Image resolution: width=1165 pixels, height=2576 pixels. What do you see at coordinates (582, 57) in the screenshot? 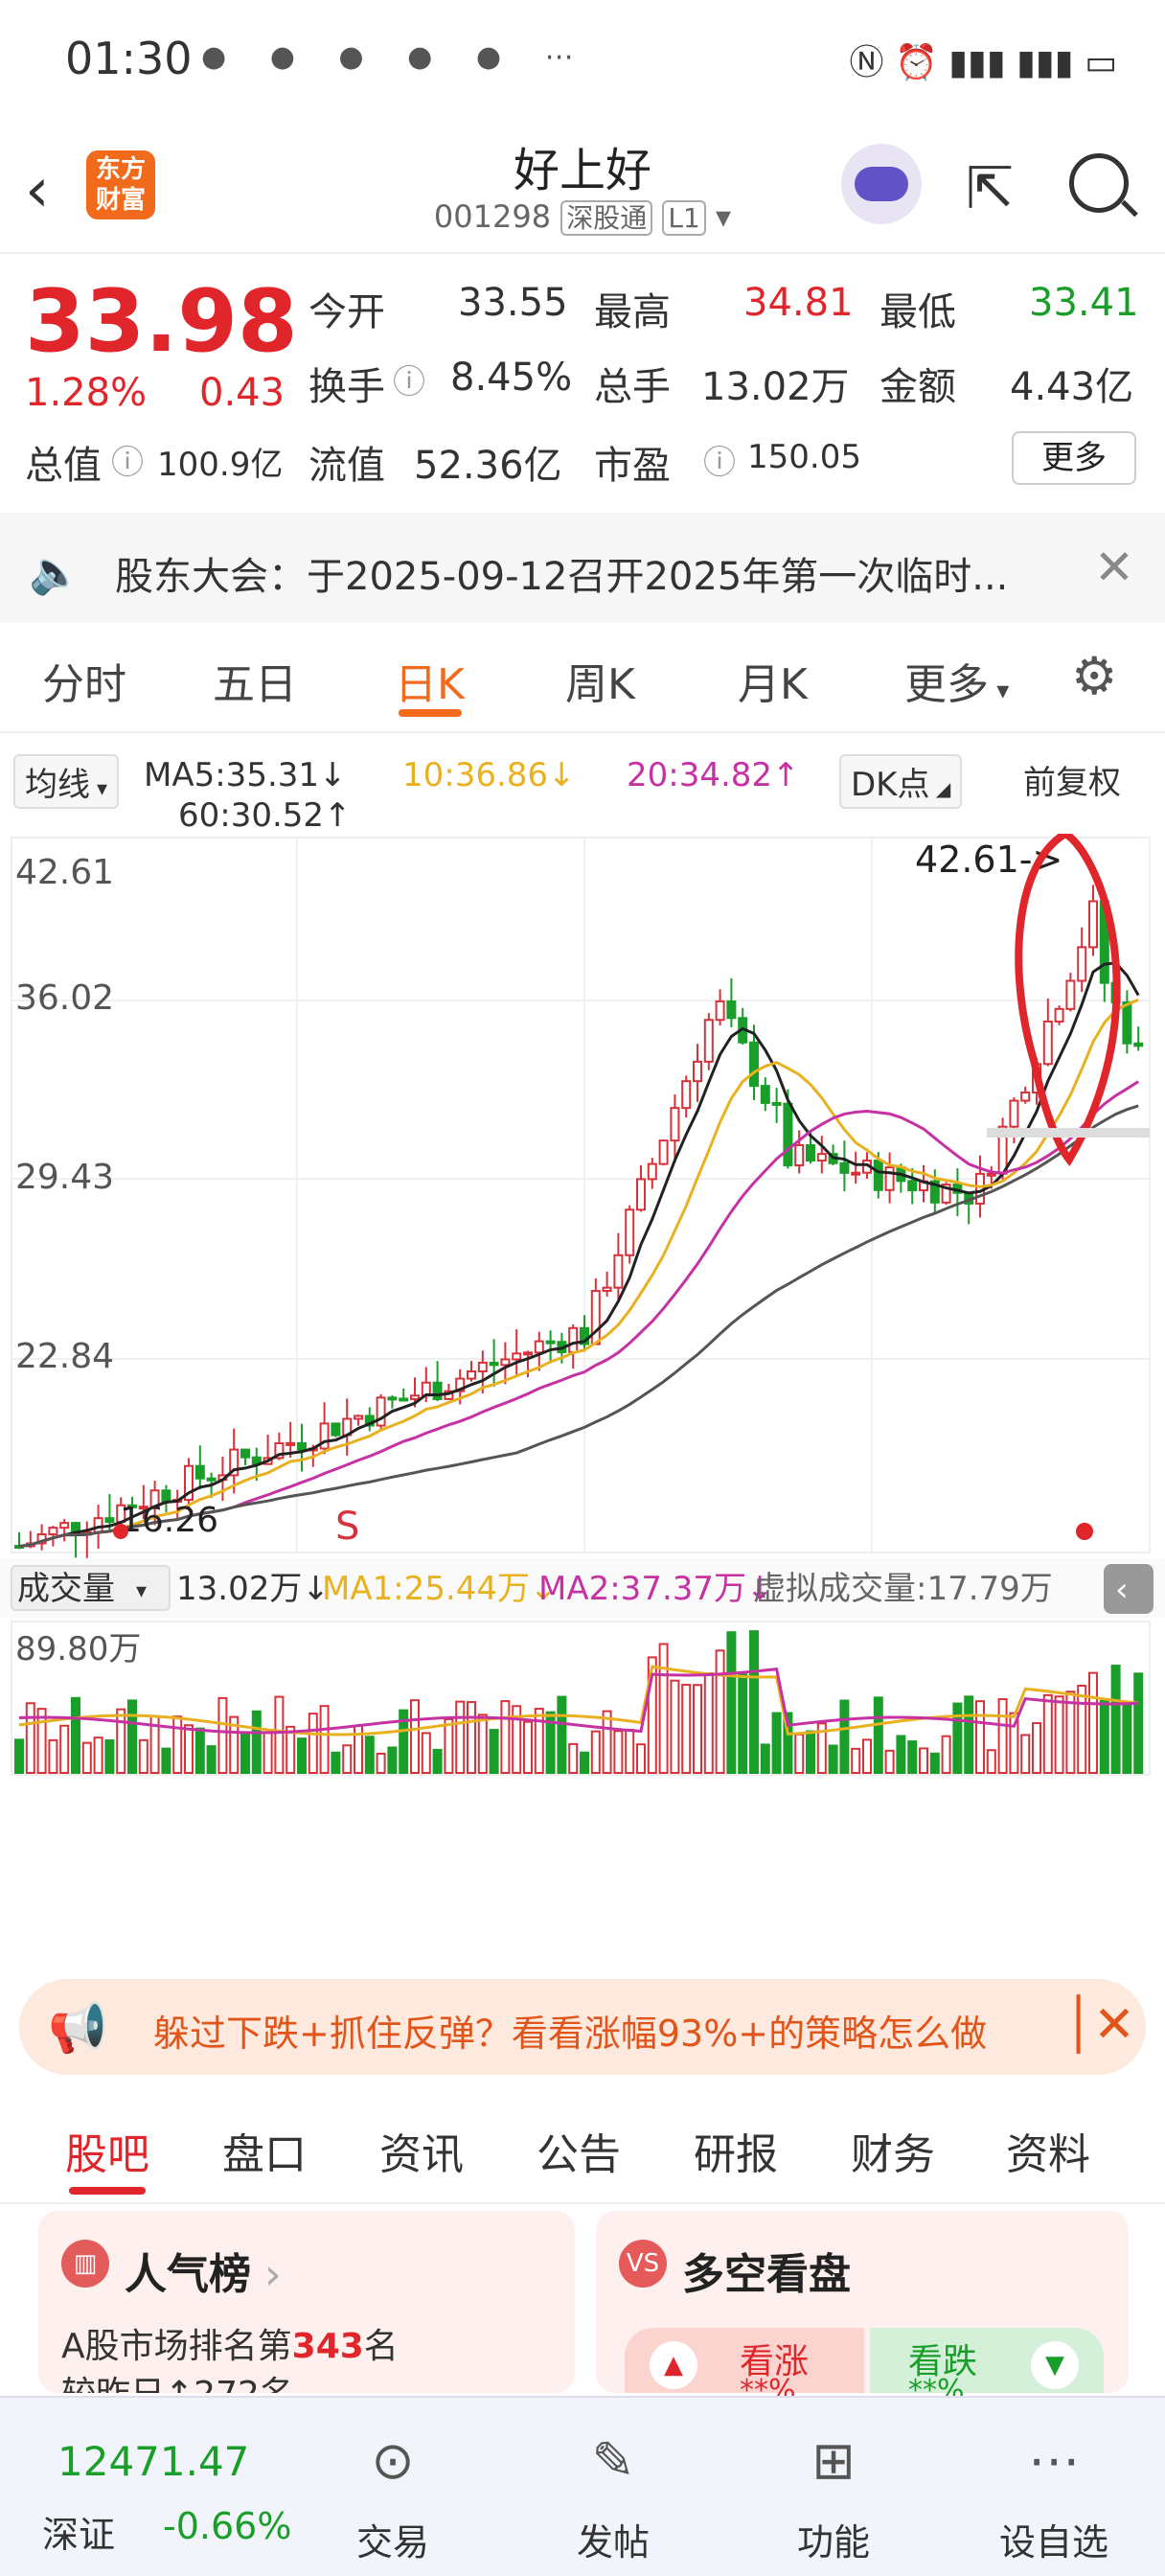
I see `status-bar: 01:30 ● ● ● ● ● ⋯ Ⓝ ⏰ ▮▮▮ ▮▮▮ ▭` at bounding box center [582, 57].